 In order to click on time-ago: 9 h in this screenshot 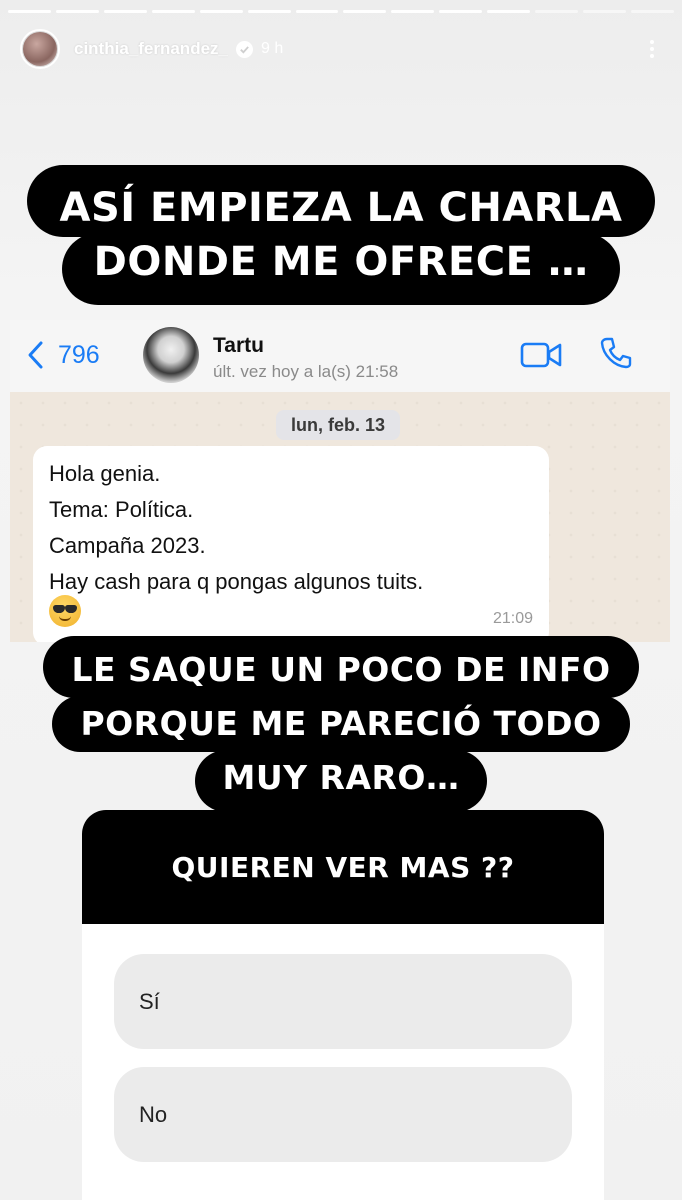, I will do `click(272, 48)`.